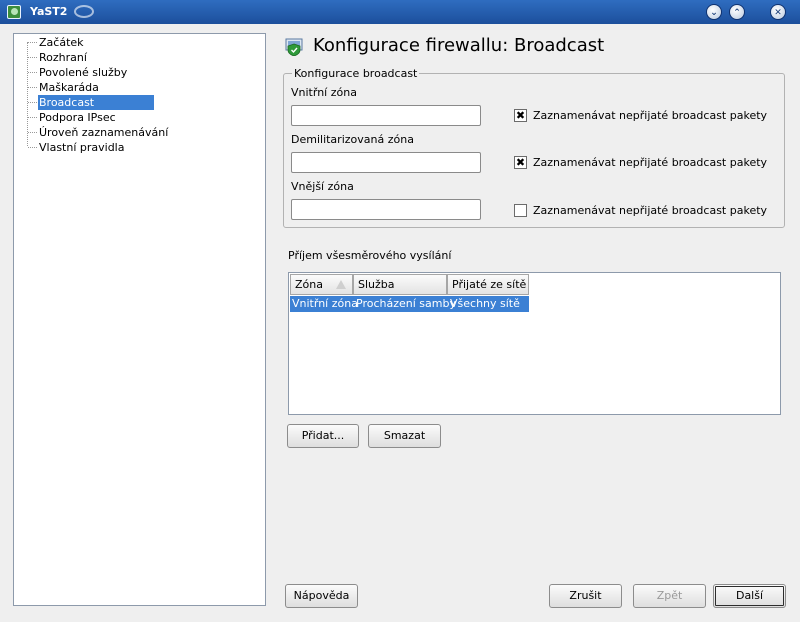 This screenshot has width=800, height=622. I want to click on sidebar-item-uroven-zaznamenavani: Úroveň zaznamenávání, so click(107, 132).